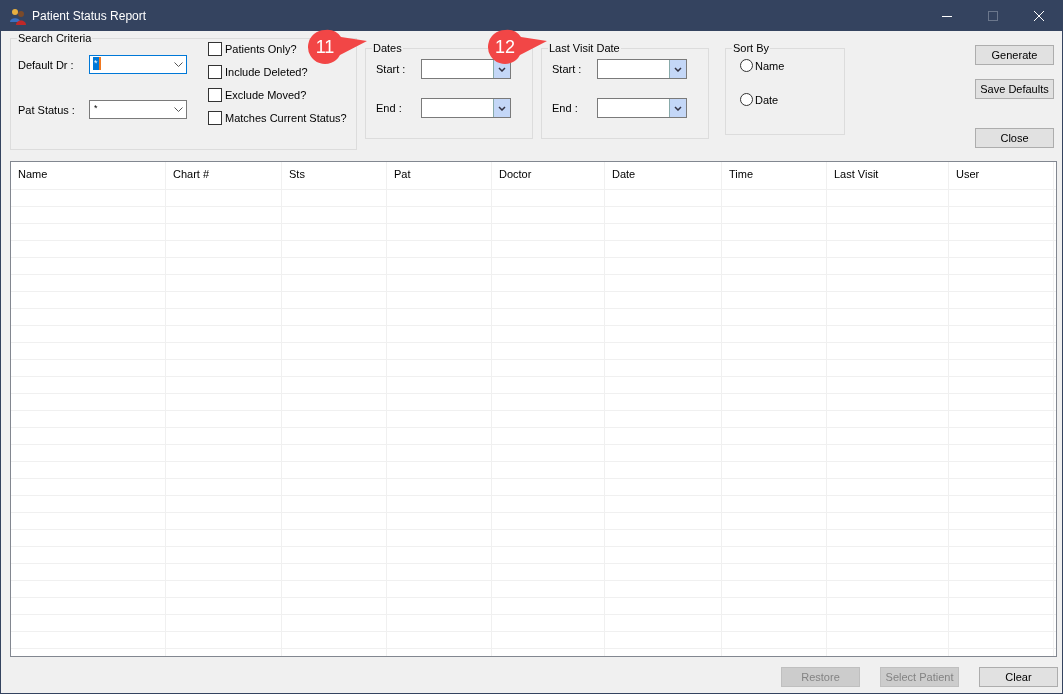 The width and height of the screenshot is (1063, 694). What do you see at coordinates (266, 72) in the screenshot?
I see `checkbox-label: Include Deleted?` at bounding box center [266, 72].